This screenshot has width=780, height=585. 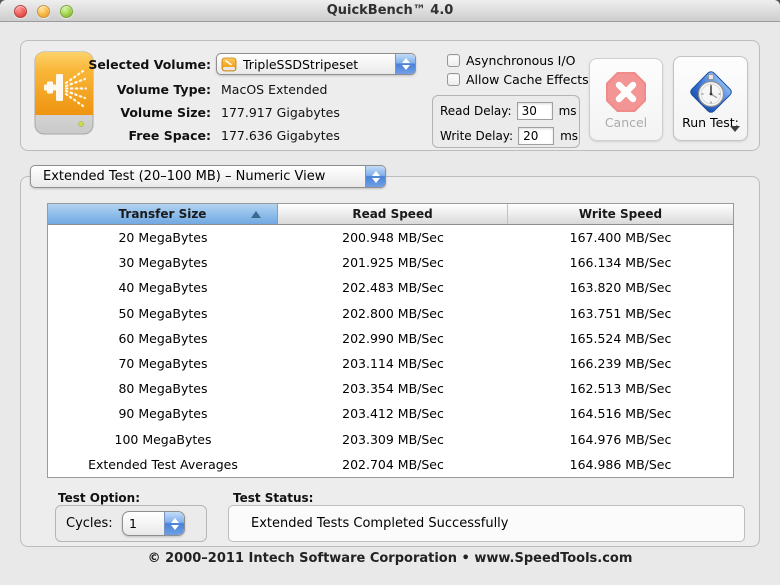 I want to click on run-test-button: Run Test:, so click(x=710, y=98).